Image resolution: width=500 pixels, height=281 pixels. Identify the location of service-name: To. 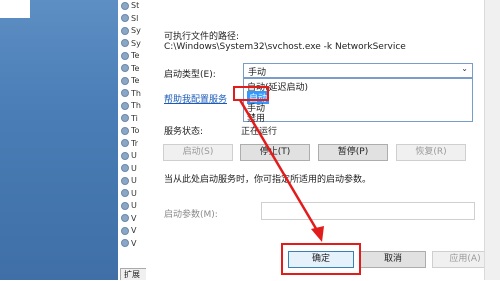
(135, 130).